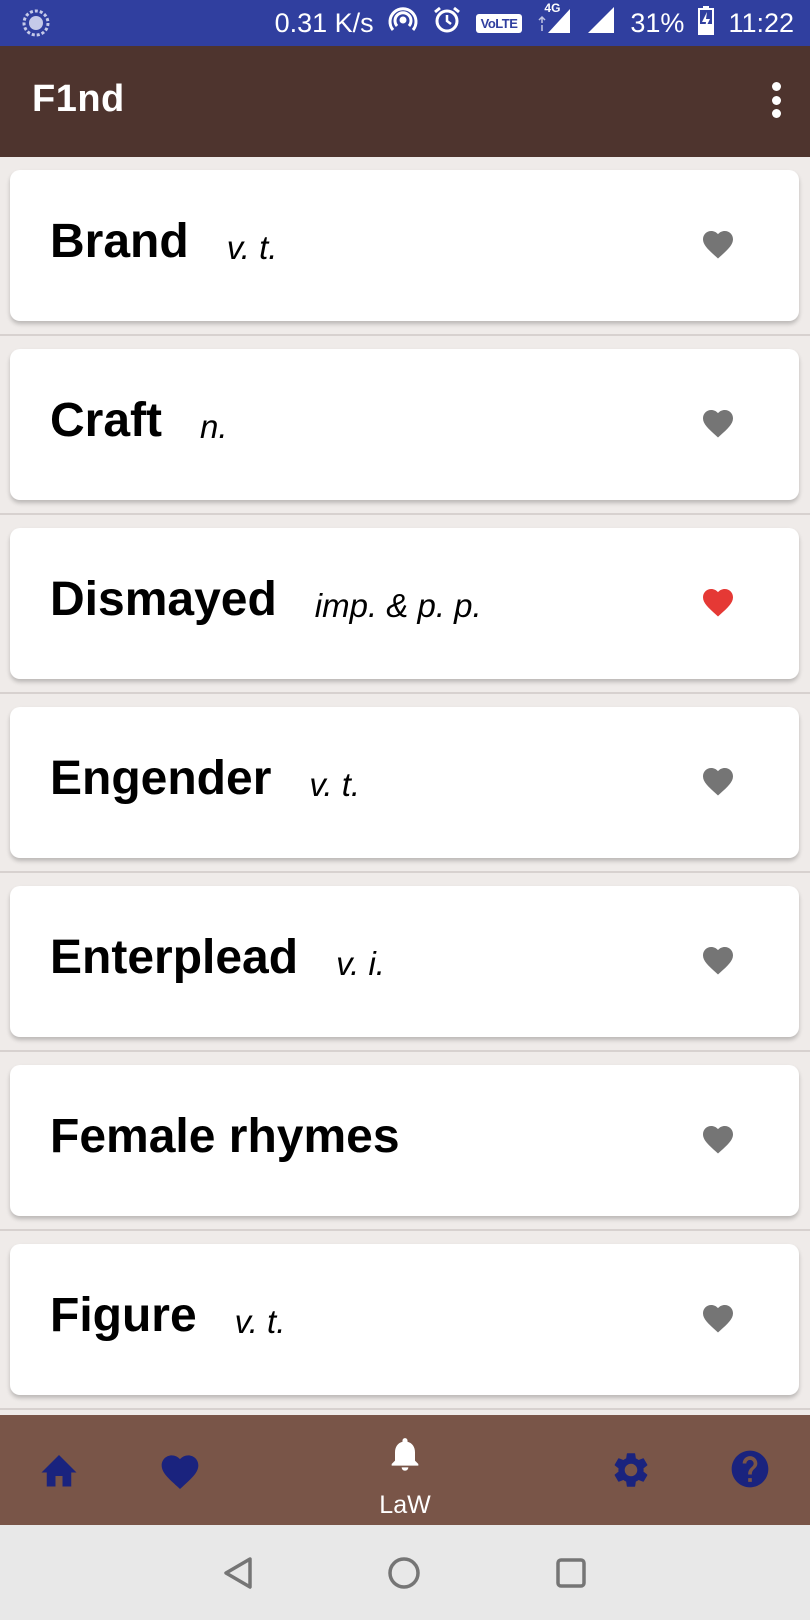 This screenshot has height=1620, width=810. What do you see at coordinates (161, 778) in the screenshot?
I see `word-text: Engender` at bounding box center [161, 778].